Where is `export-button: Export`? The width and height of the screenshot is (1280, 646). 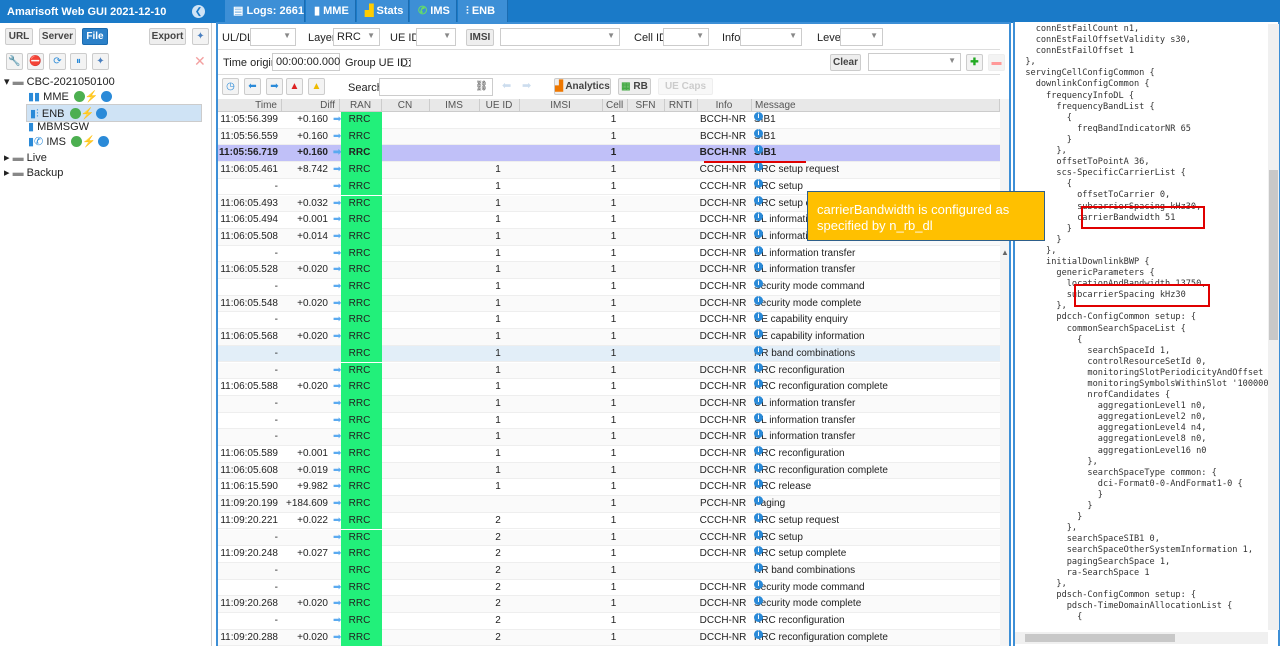
export-button: Export is located at coordinates (167, 36).